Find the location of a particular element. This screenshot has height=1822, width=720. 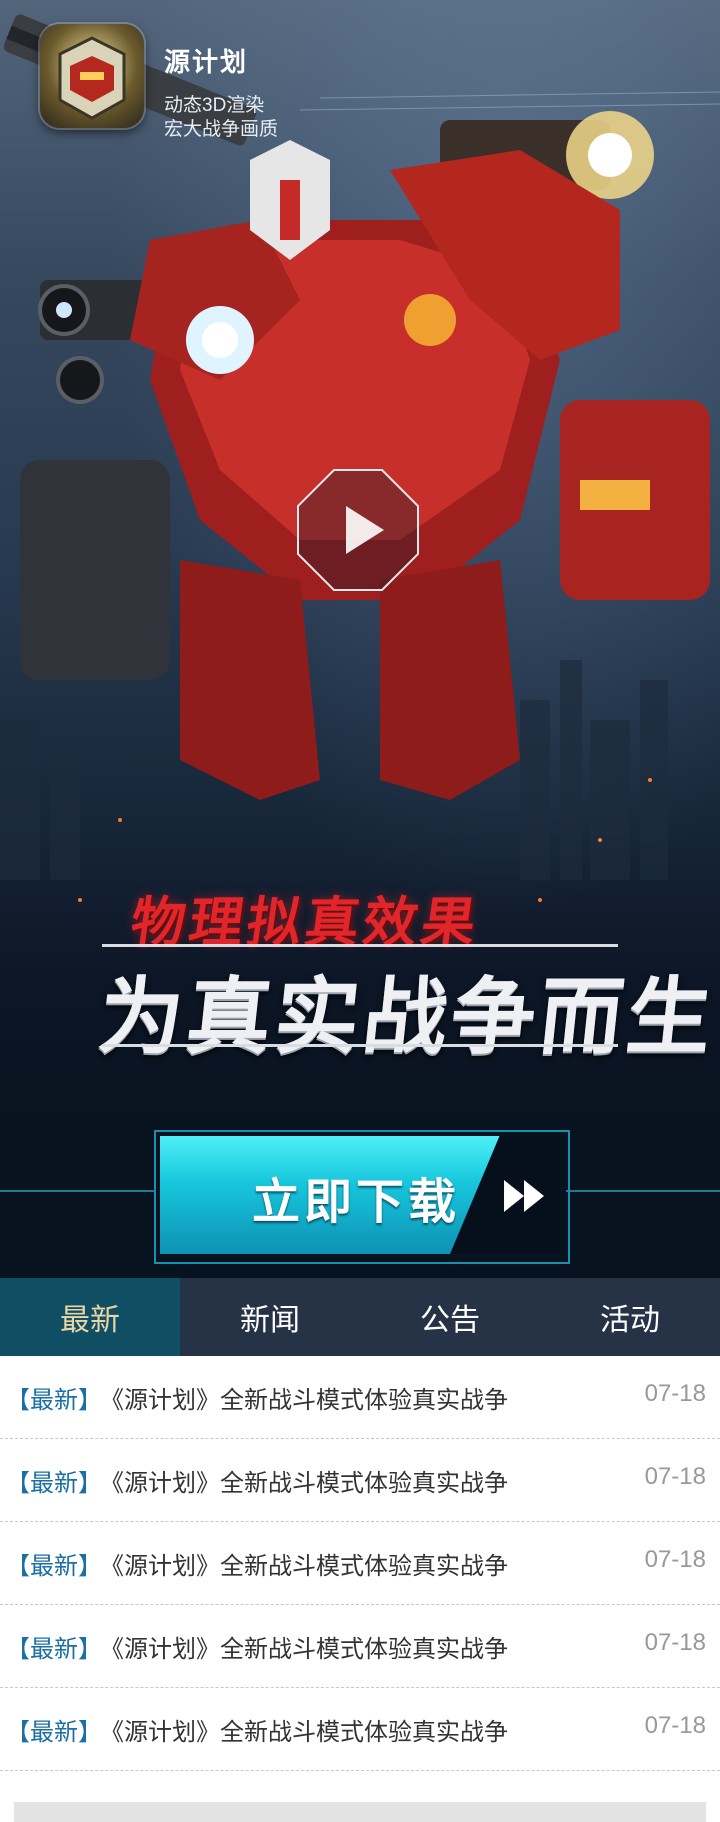

app-name: 源计划 is located at coordinates (206, 62).